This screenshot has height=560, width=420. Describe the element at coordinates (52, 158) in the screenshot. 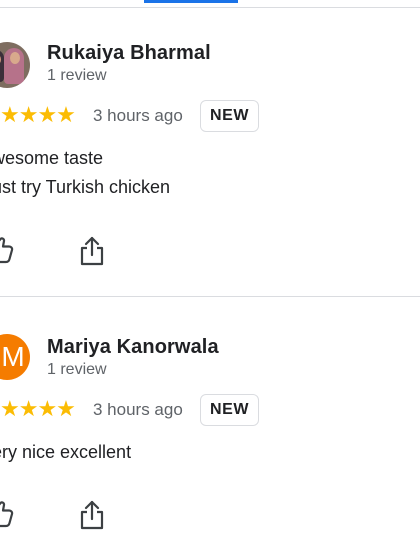

I see `review-text-line: wesome taste` at that location.